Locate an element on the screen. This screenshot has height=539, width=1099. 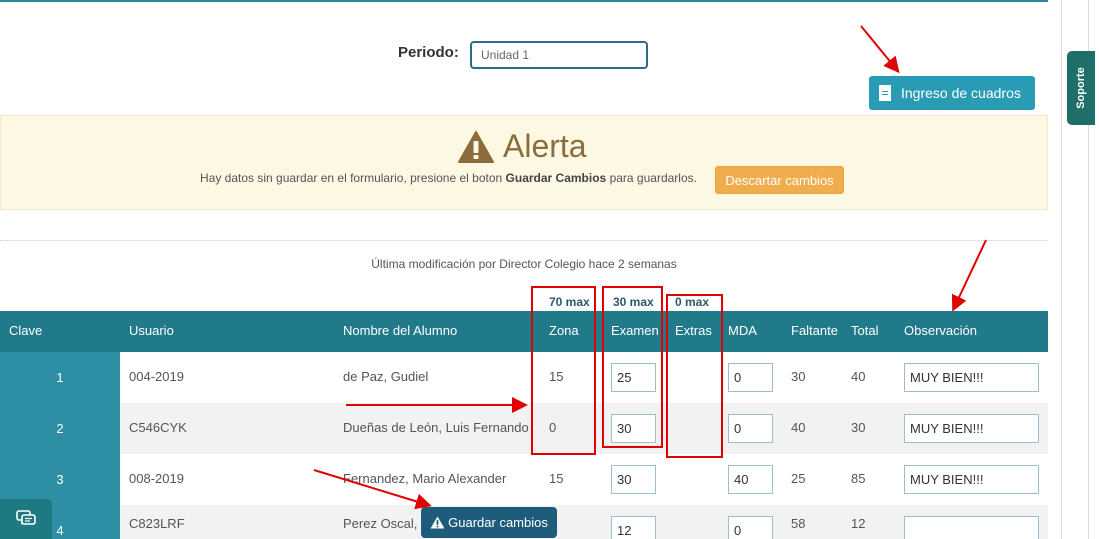
chat-icon is located at coordinates (26, 517).